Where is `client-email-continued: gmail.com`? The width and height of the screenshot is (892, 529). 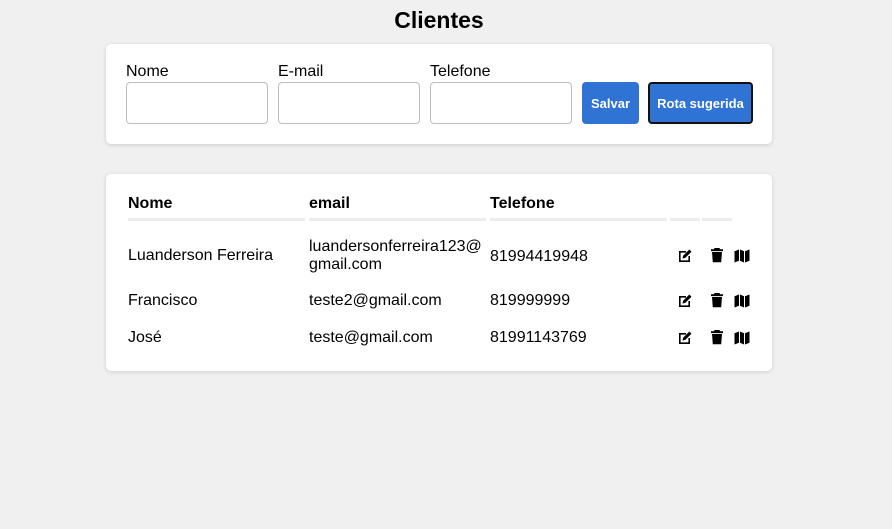 client-email-continued: gmail.com is located at coordinates (345, 264).